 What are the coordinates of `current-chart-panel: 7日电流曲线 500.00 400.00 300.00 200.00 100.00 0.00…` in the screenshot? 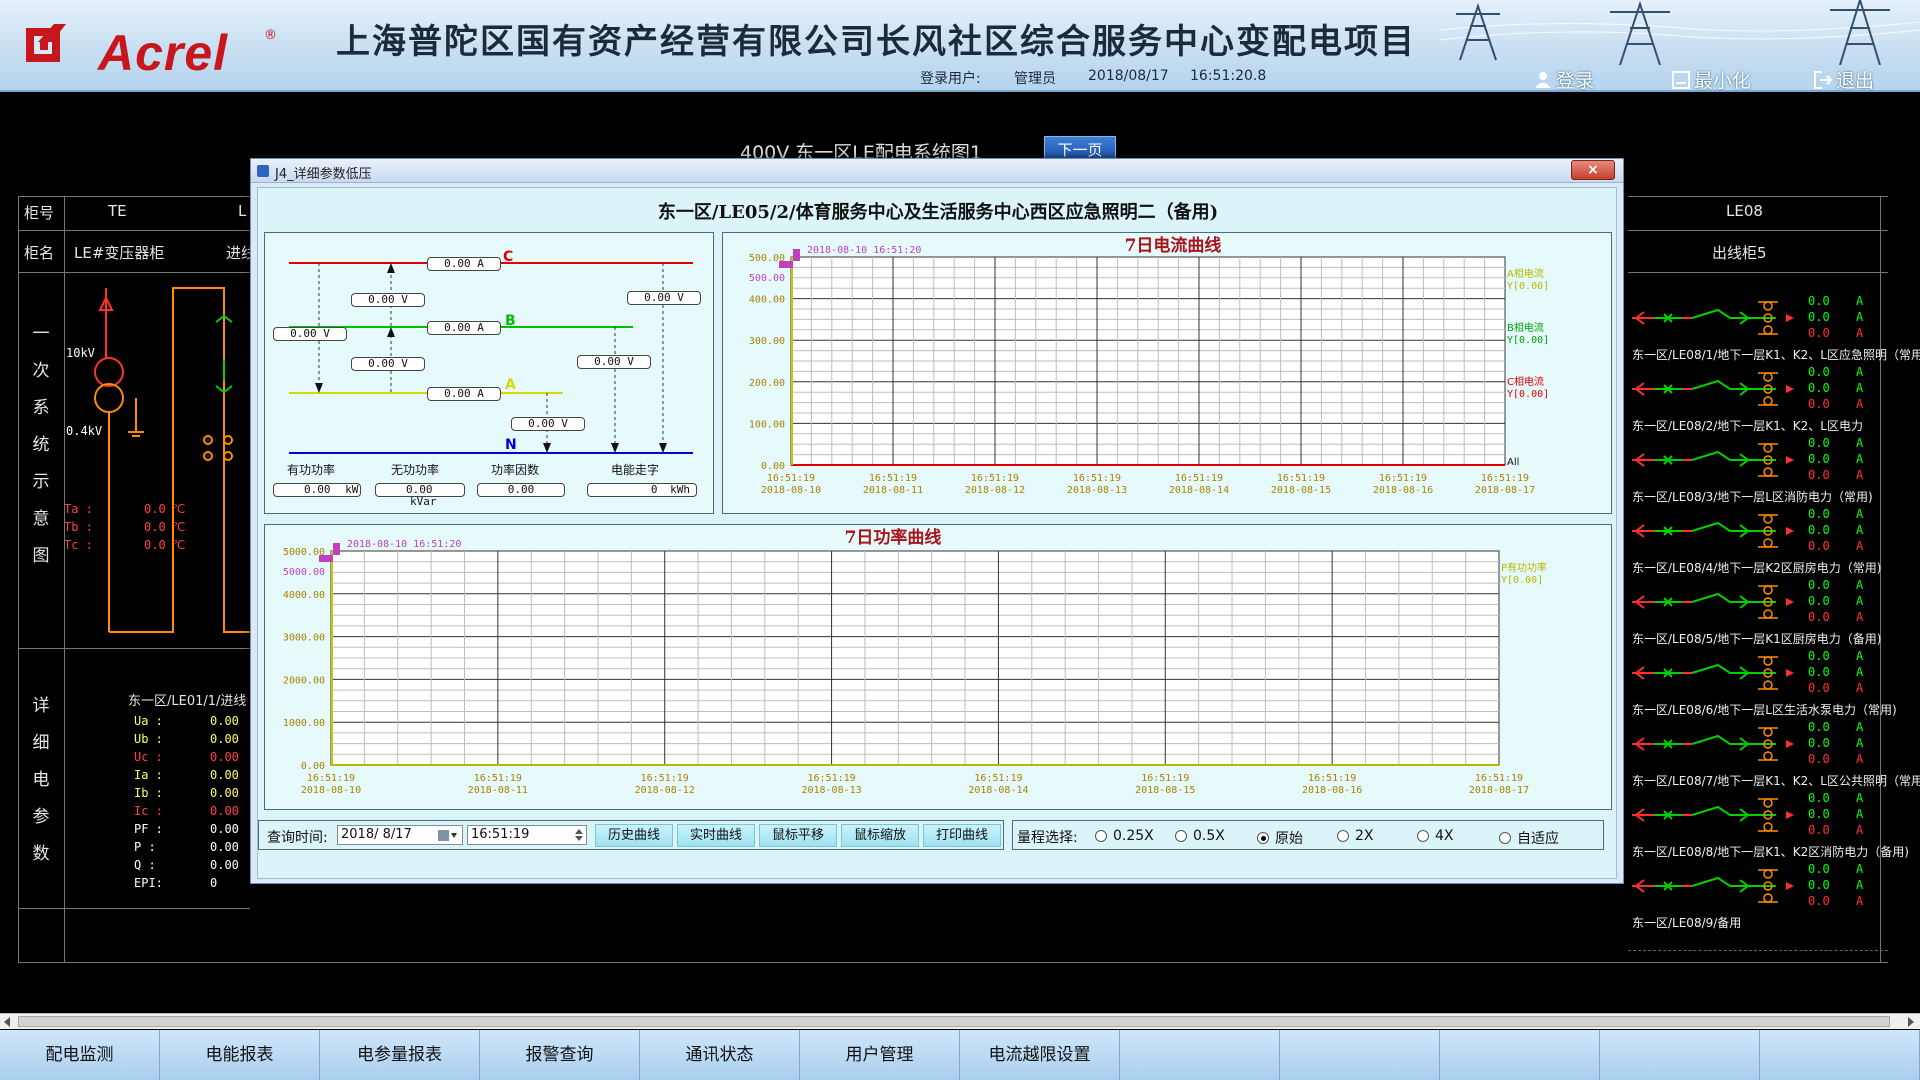 It's located at (1167, 373).